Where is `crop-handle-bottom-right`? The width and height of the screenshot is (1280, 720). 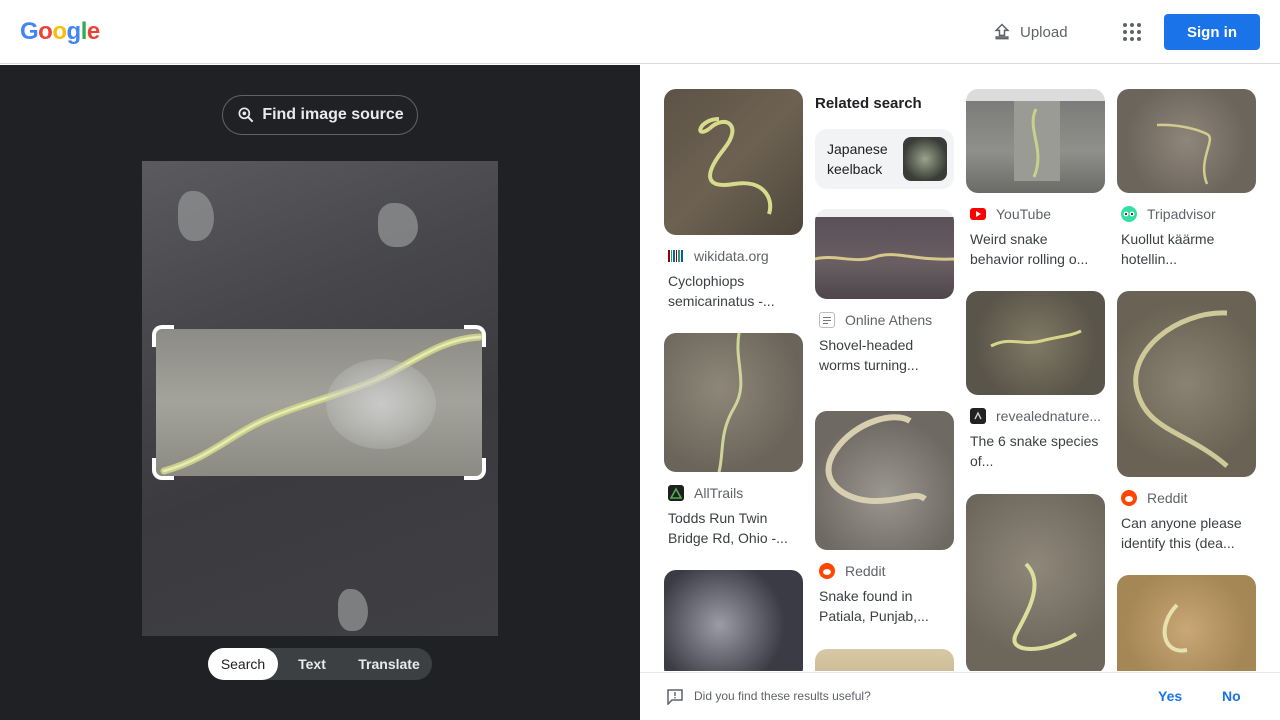
crop-handle-bottom-right is located at coordinates (475, 469).